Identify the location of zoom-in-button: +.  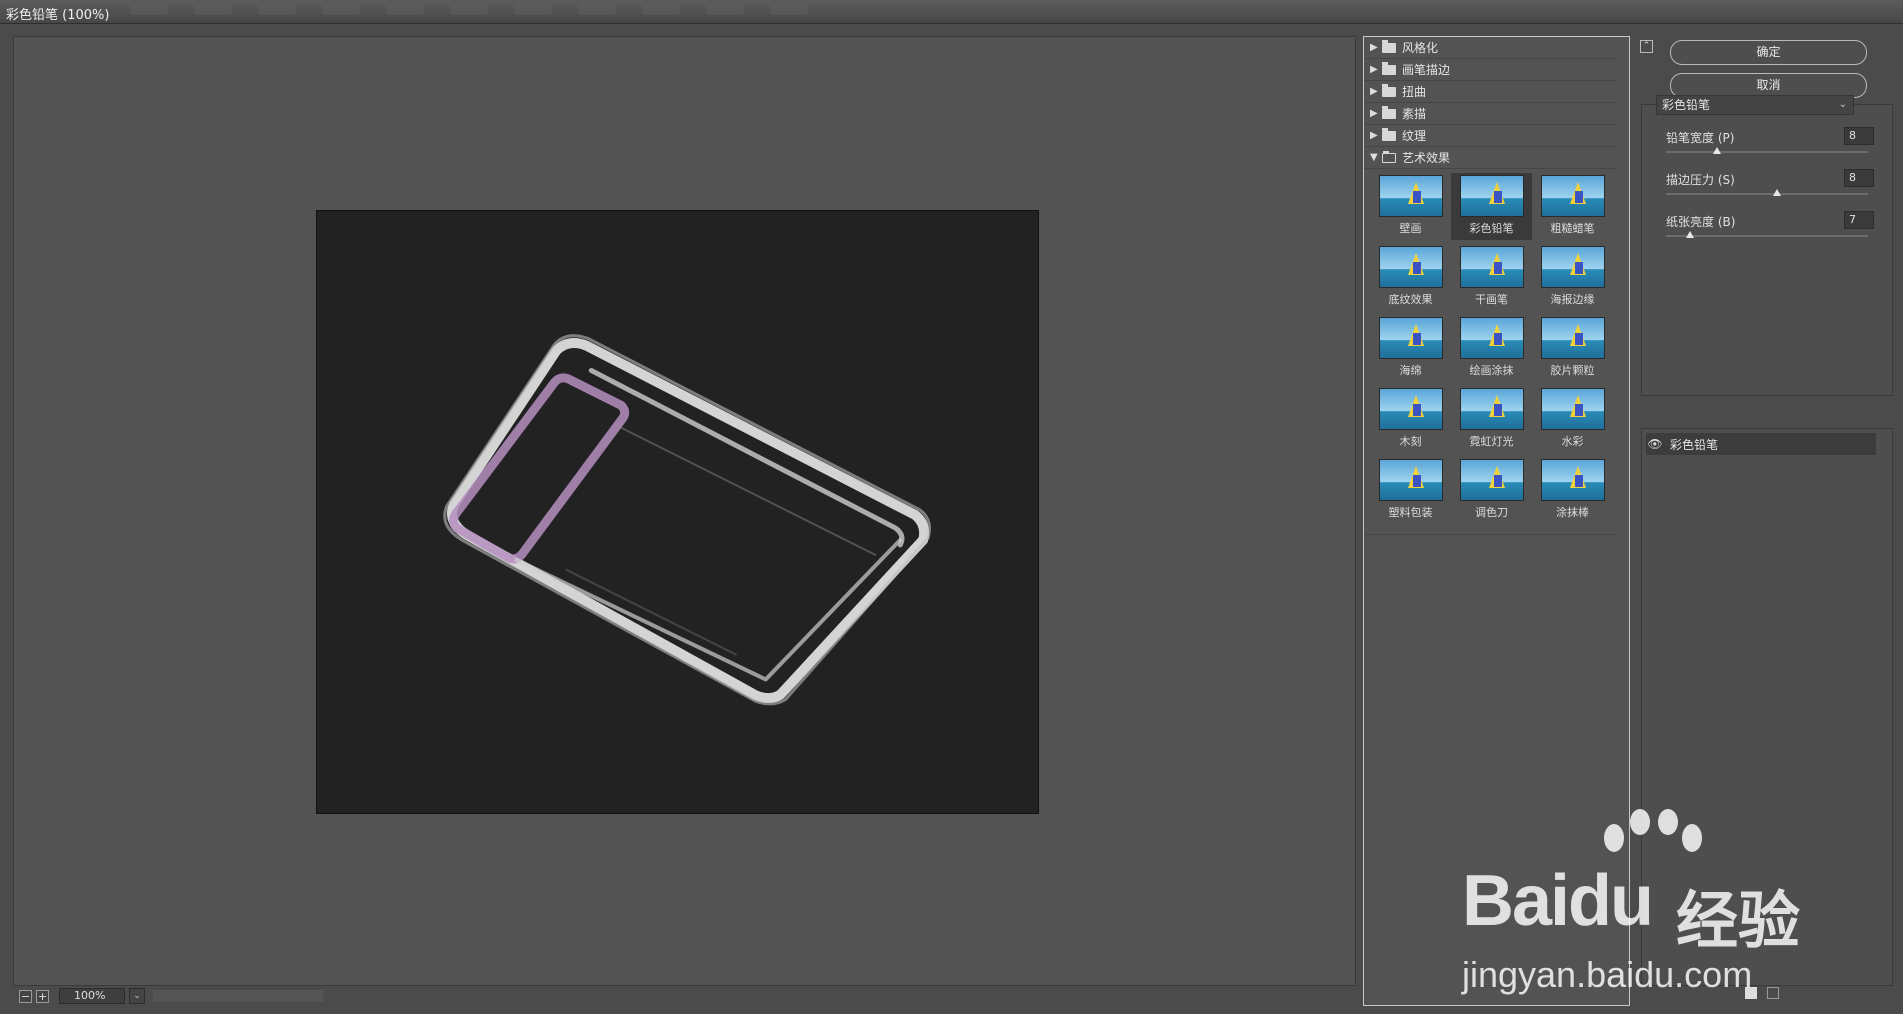
(42, 996).